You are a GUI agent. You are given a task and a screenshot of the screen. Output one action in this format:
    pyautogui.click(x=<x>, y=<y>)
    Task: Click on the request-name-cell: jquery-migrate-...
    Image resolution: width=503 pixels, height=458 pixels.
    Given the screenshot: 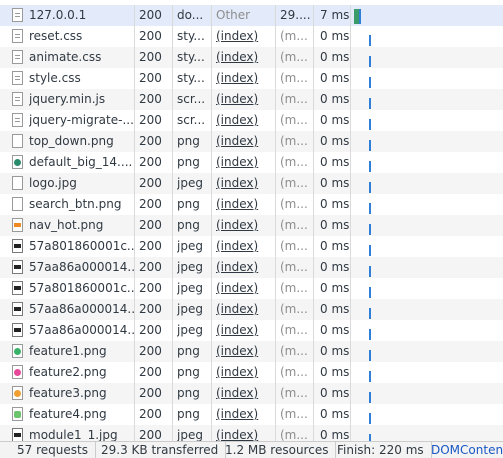 What is the action you would take?
    pyautogui.click(x=72, y=120)
    